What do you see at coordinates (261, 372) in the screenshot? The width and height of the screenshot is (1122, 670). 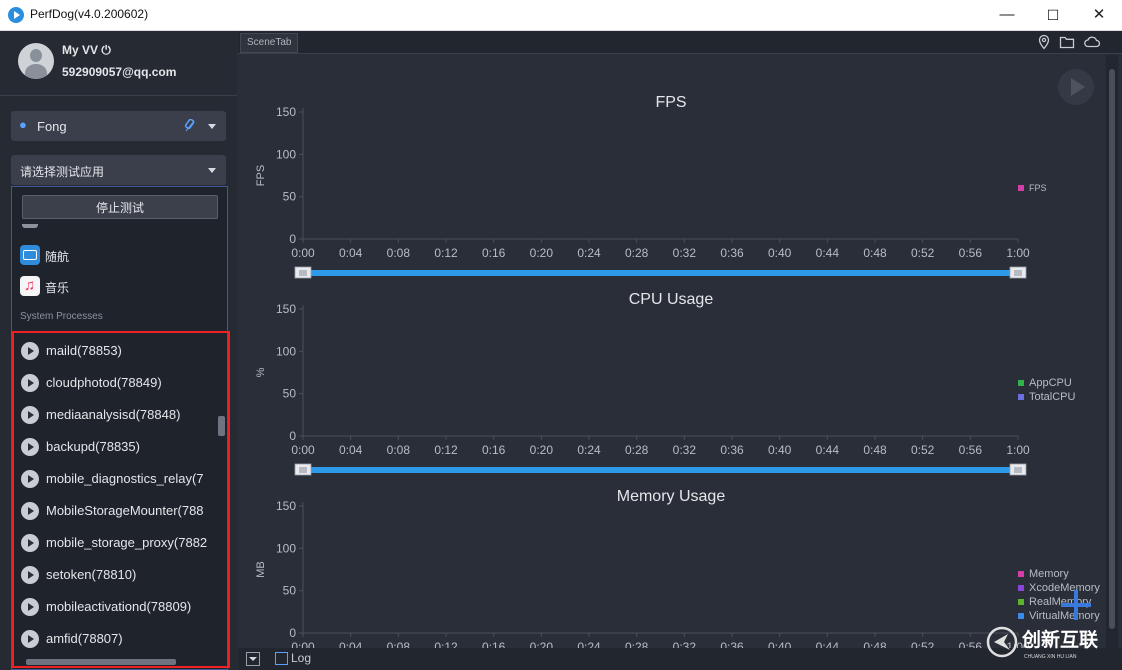 I see `y-axis-label: %` at bounding box center [261, 372].